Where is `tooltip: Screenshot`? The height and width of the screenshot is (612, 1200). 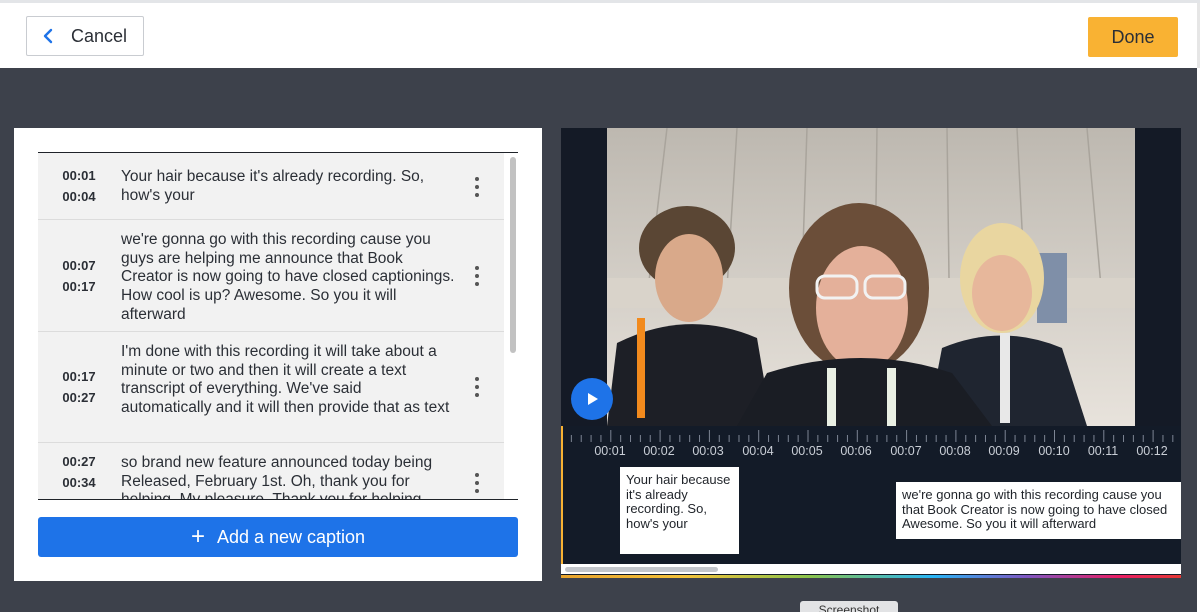 tooltip: Screenshot is located at coordinates (849, 606).